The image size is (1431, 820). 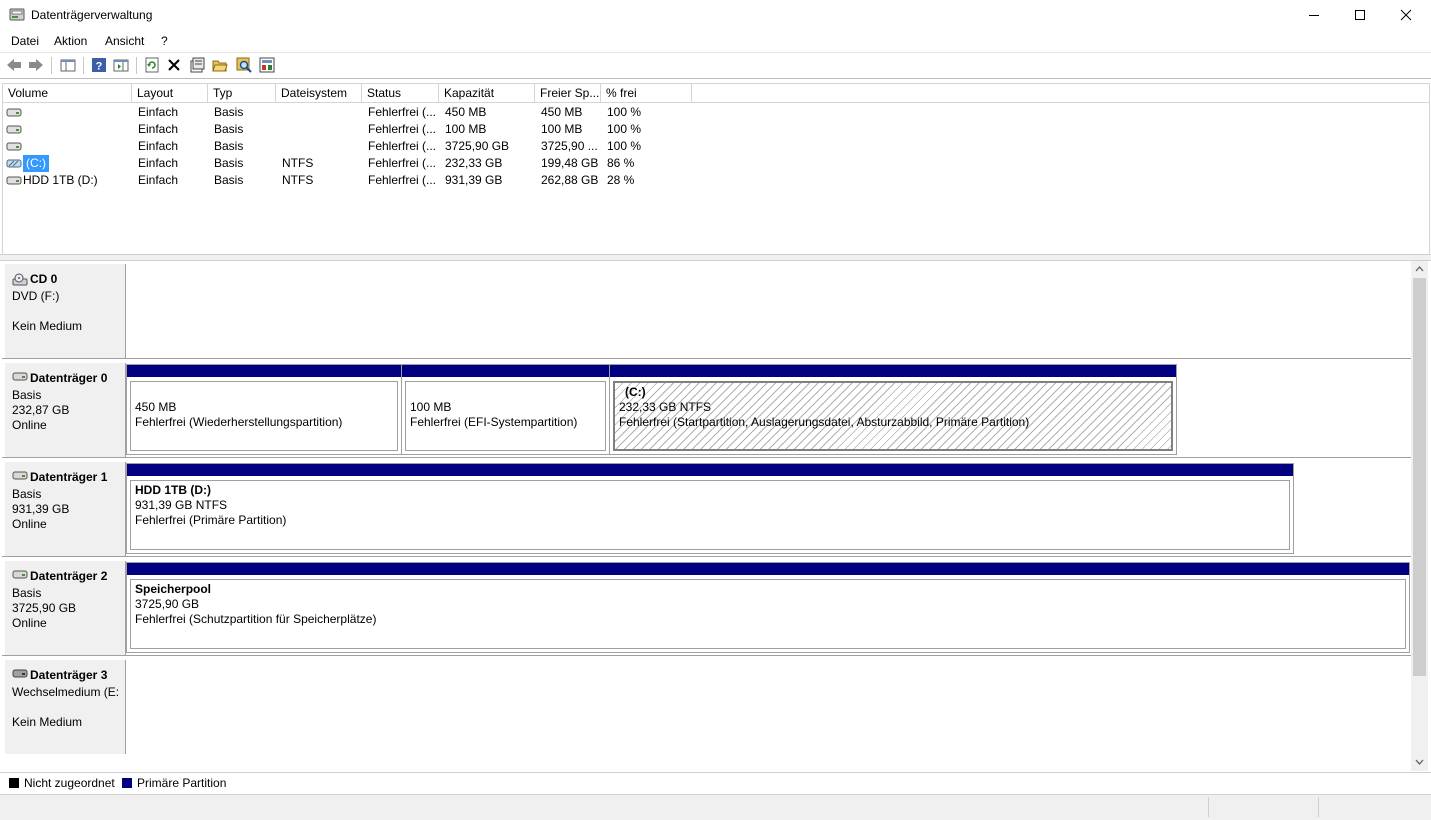 What do you see at coordinates (242, 93) in the screenshot?
I see `column-header-typ: Typ` at bounding box center [242, 93].